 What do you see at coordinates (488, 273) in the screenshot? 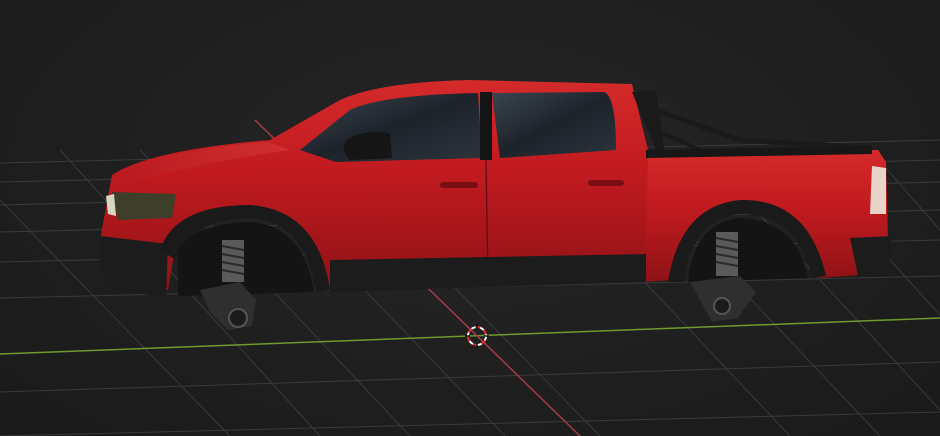
I see `rocker-panel` at bounding box center [488, 273].